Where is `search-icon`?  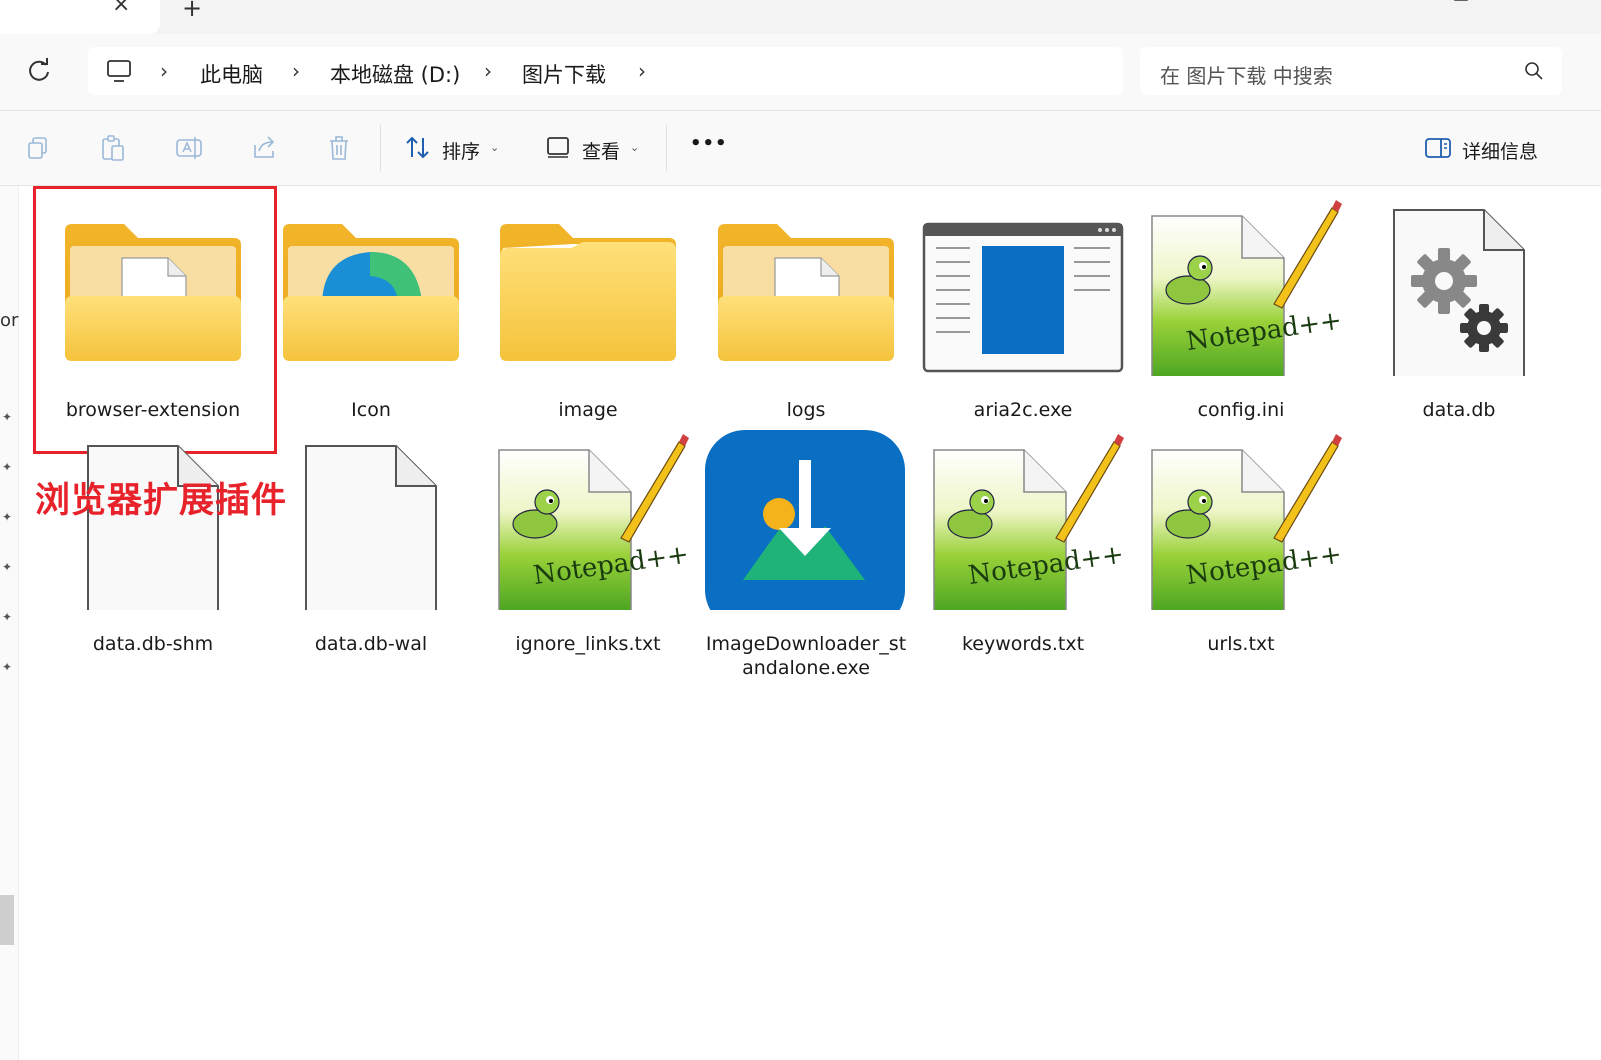 search-icon is located at coordinates (1534, 71).